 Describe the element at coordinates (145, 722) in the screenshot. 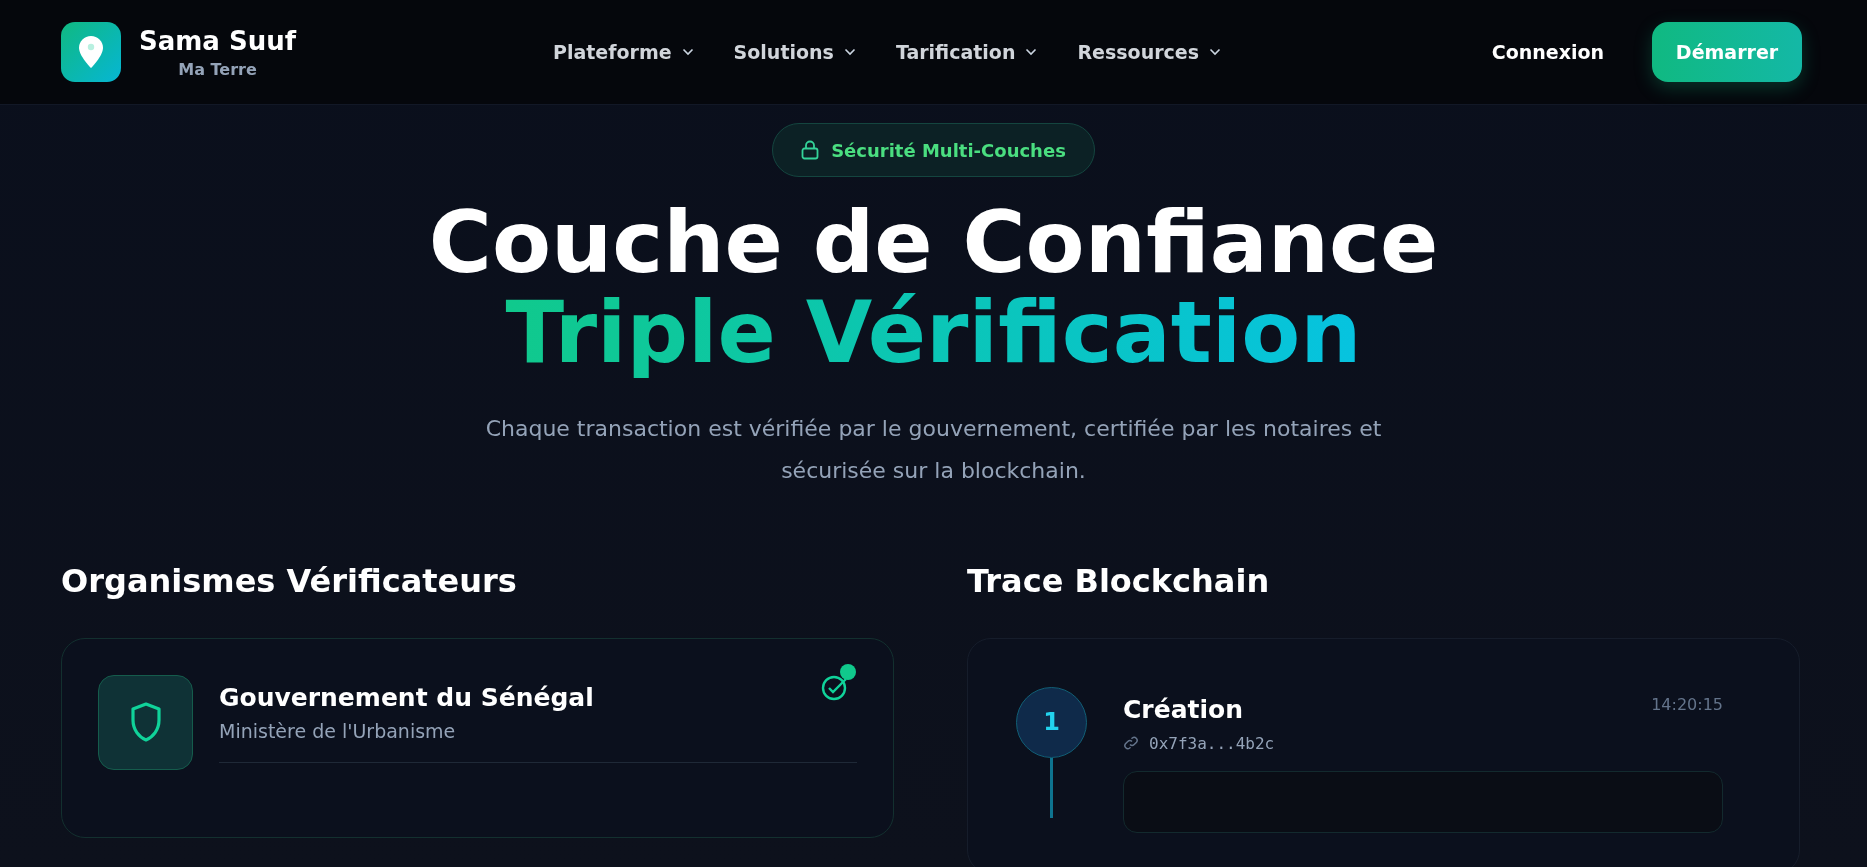

I see `shield-icon` at that location.